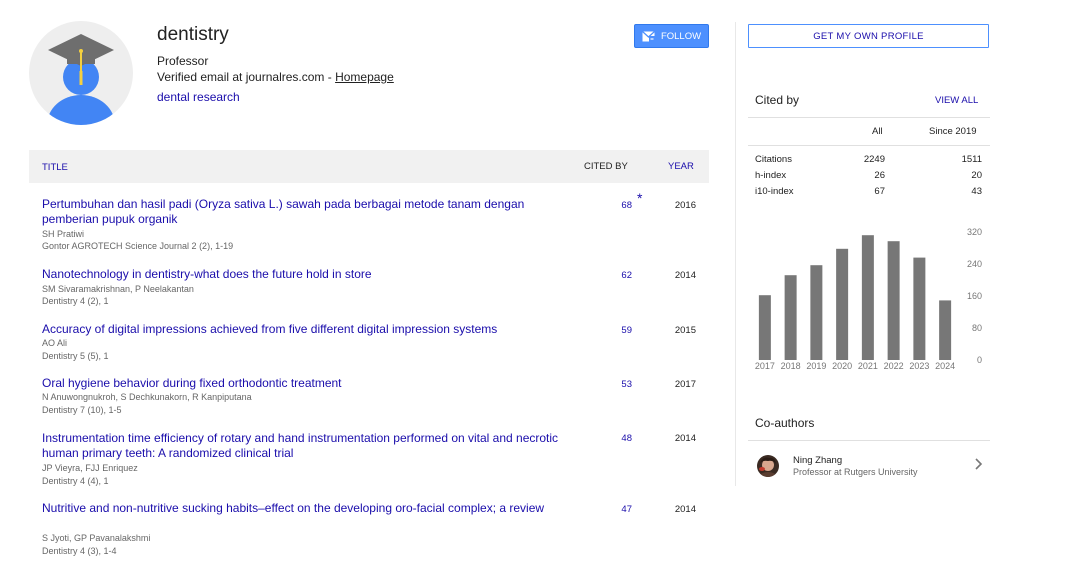  Describe the element at coordinates (868, 366) in the screenshot. I see `x-tick-label: 2021` at that location.